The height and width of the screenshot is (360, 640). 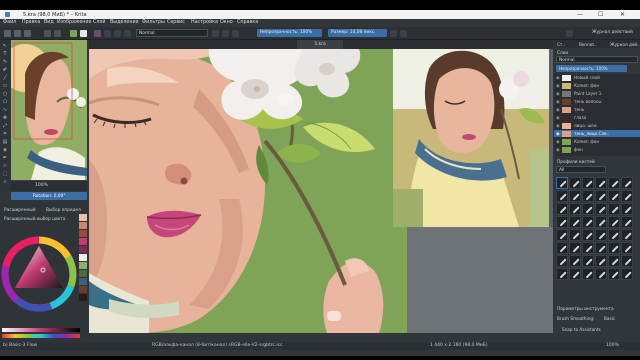 I want to click on status-zoom: 100%, so click(x=612, y=346).